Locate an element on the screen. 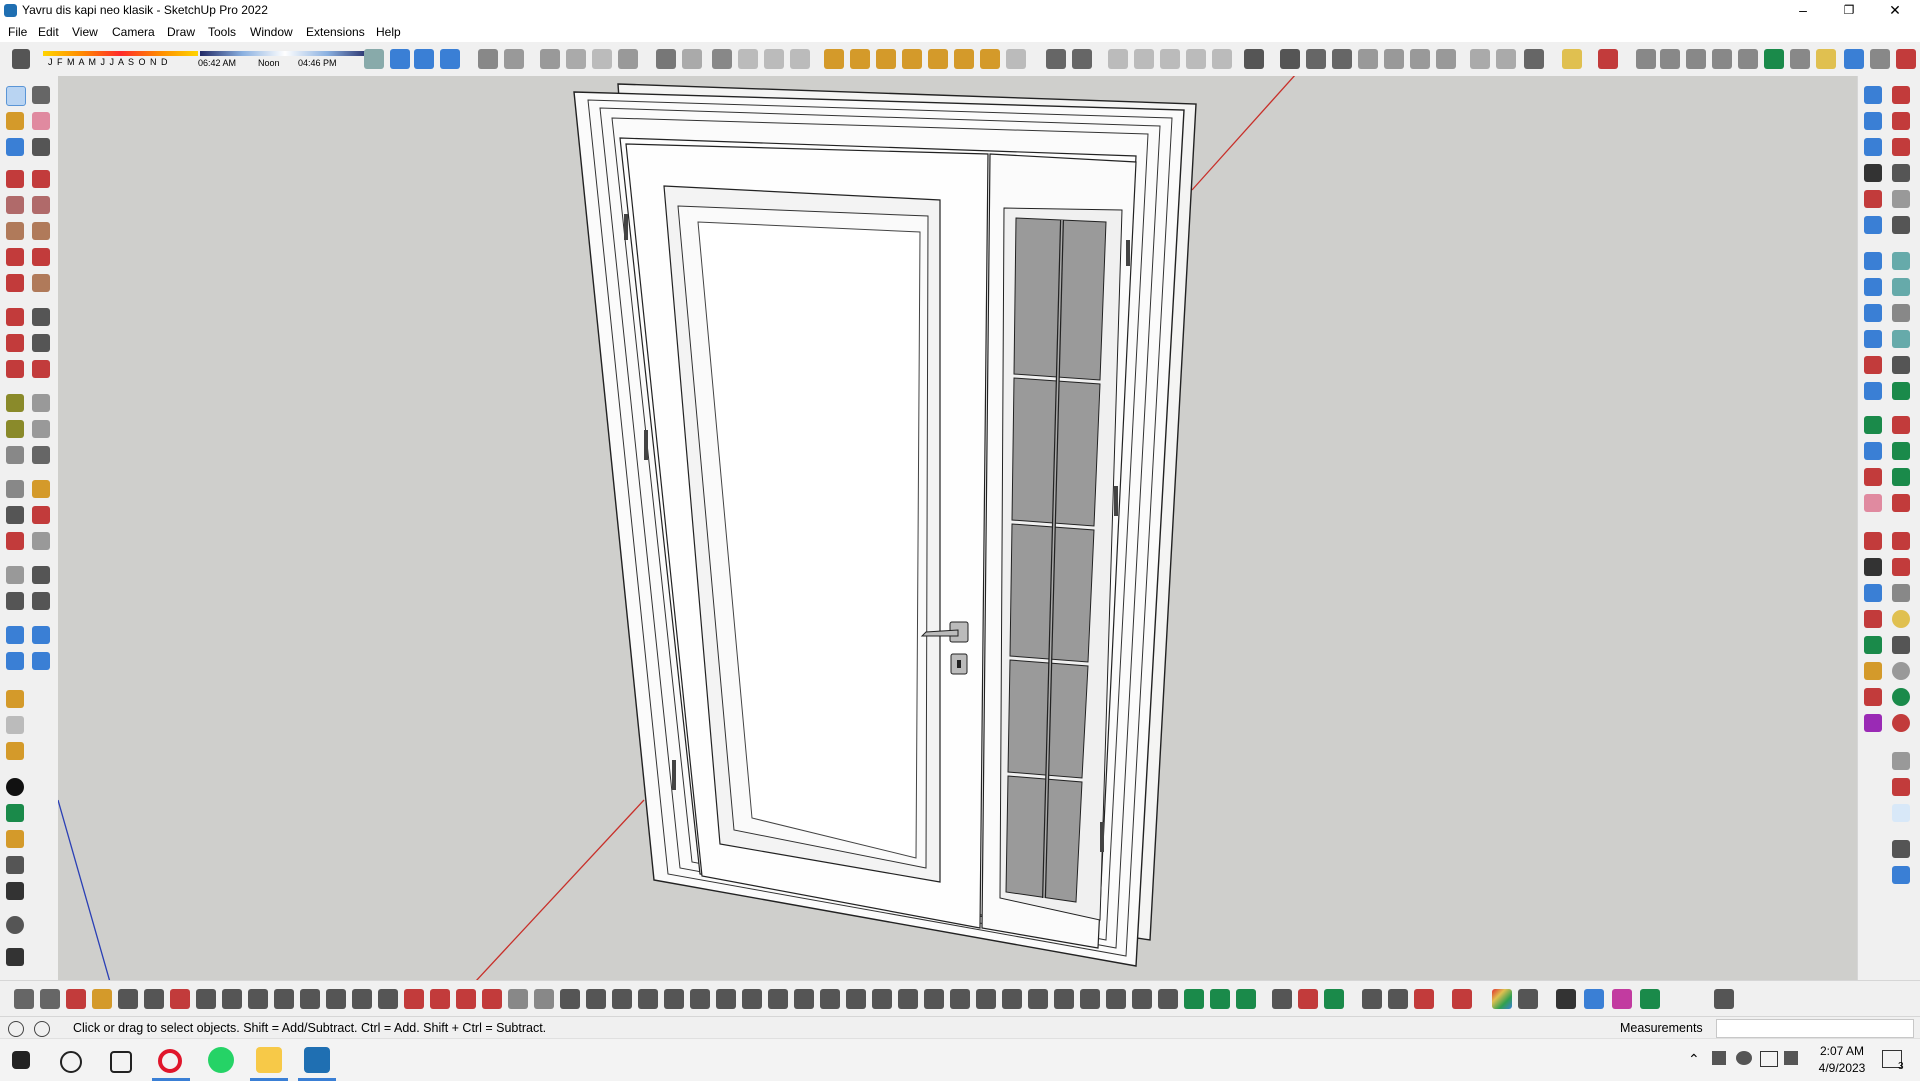 This screenshot has width=1920, height=1081. right-tool-10-icon is located at coordinates (1901, 199).